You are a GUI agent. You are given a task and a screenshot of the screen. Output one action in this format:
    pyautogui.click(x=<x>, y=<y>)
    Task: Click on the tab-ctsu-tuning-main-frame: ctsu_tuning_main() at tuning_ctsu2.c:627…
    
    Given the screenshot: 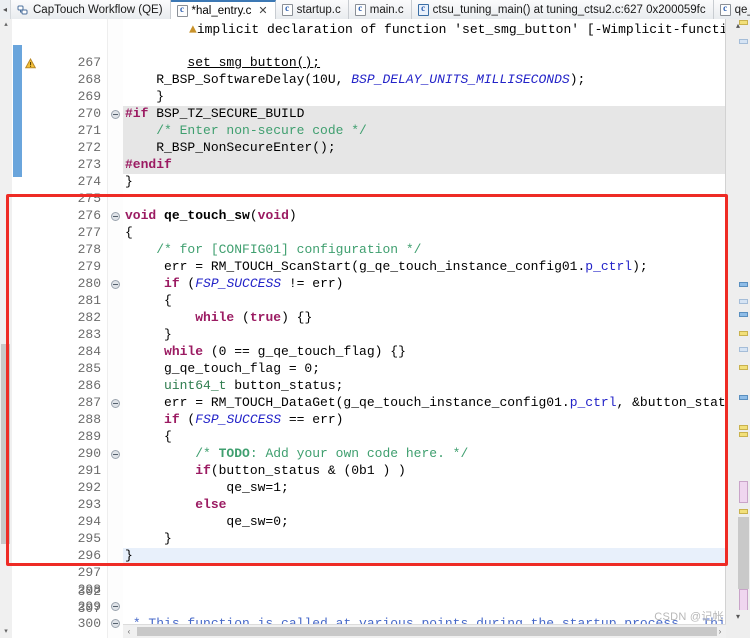 What is the action you would take?
    pyautogui.click(x=562, y=9)
    